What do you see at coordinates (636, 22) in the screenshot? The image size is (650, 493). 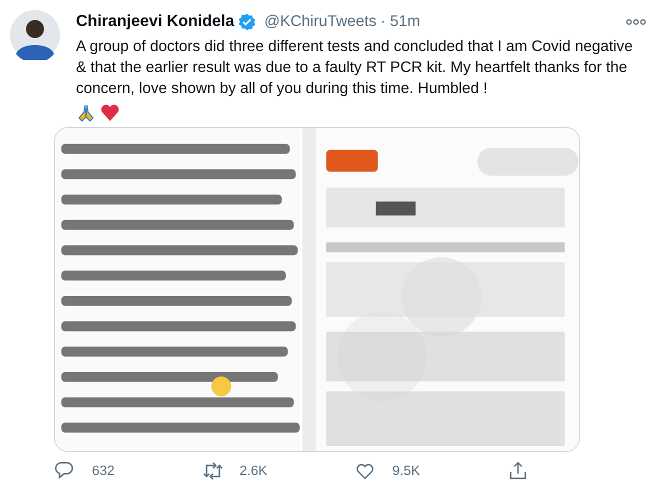 I see `more-icon` at bounding box center [636, 22].